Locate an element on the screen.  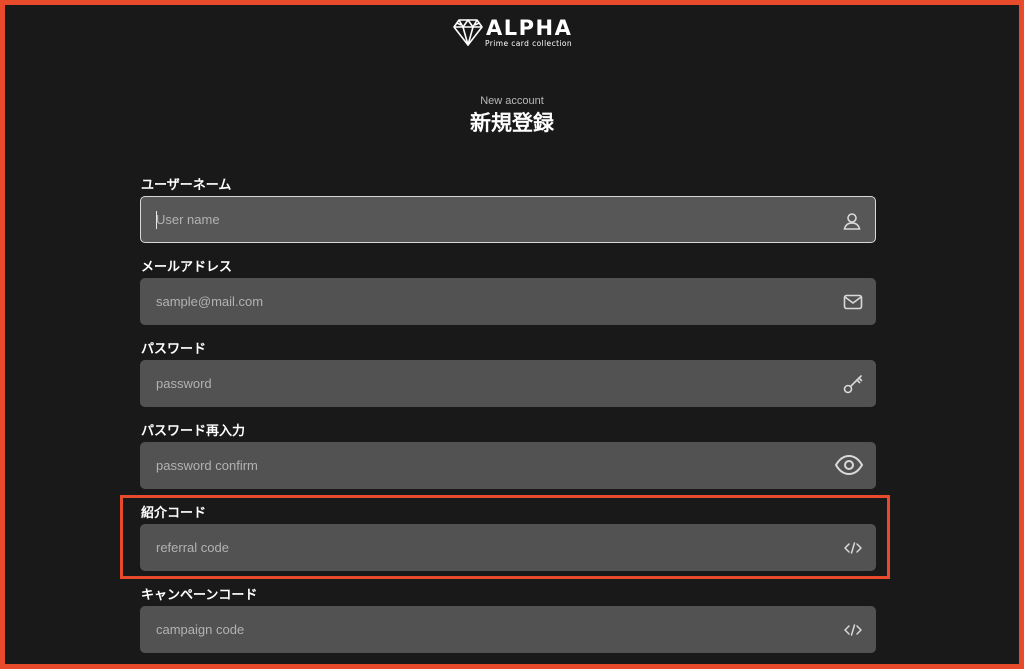
brand-logo: ALPHA Prime card collection is located at coordinates (518, 33).